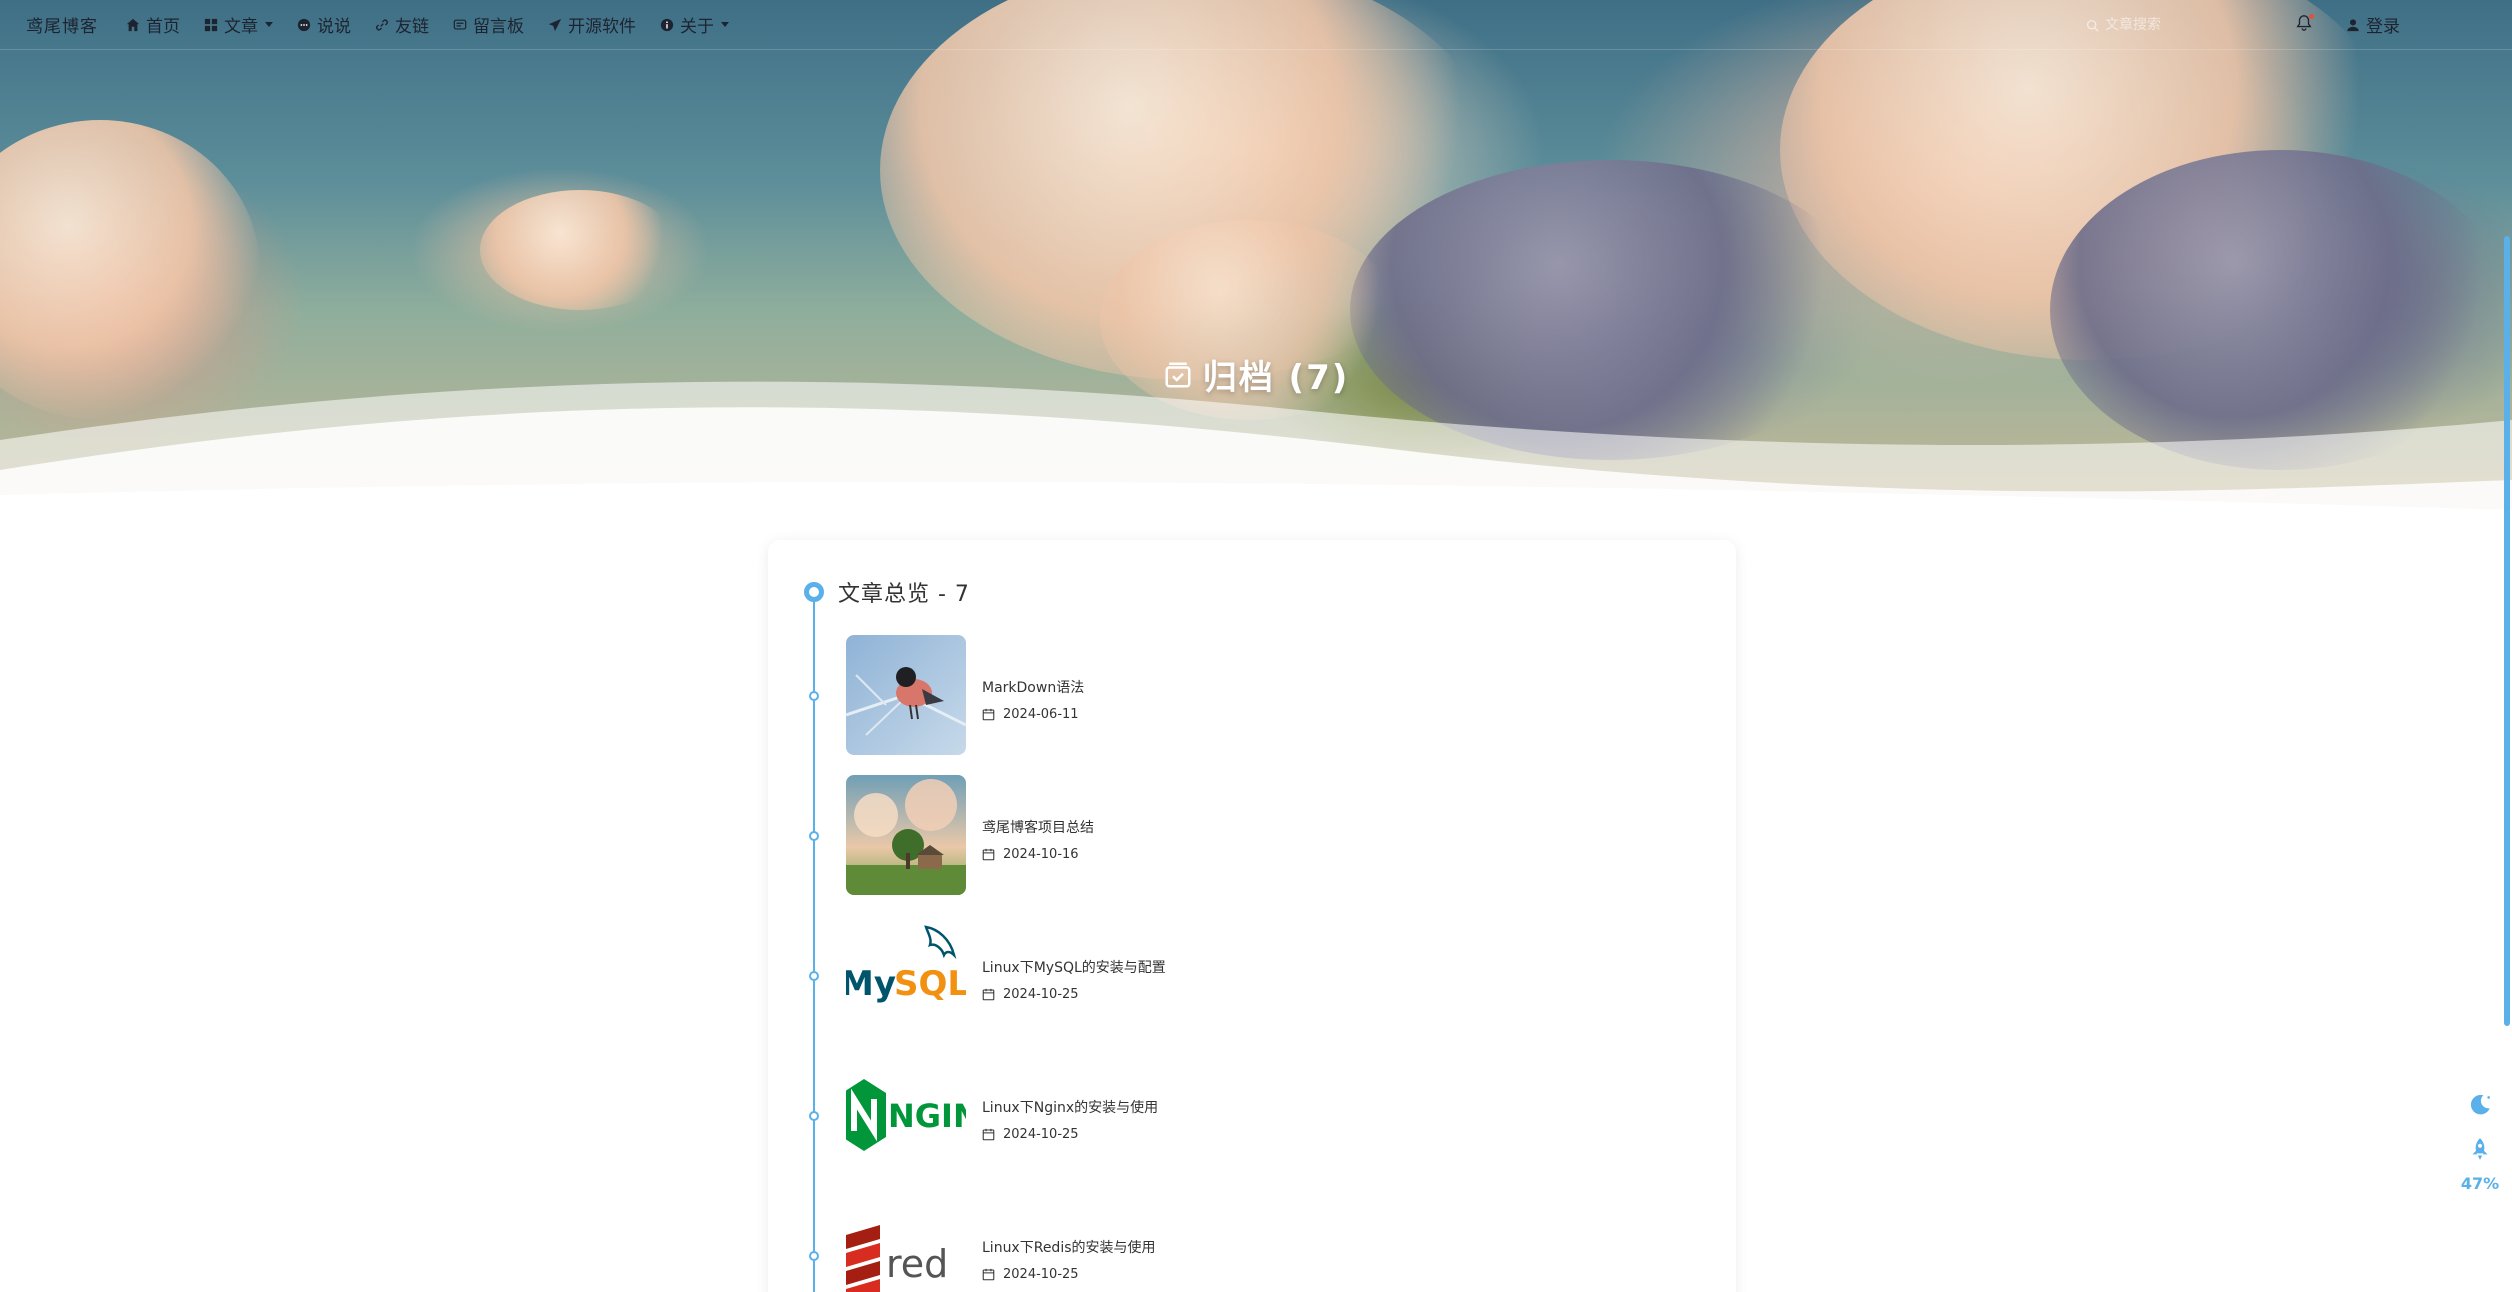 This screenshot has height=1292, width=2512. I want to click on post-title: Linux下Redis的安装与使用, so click(1069, 1247).